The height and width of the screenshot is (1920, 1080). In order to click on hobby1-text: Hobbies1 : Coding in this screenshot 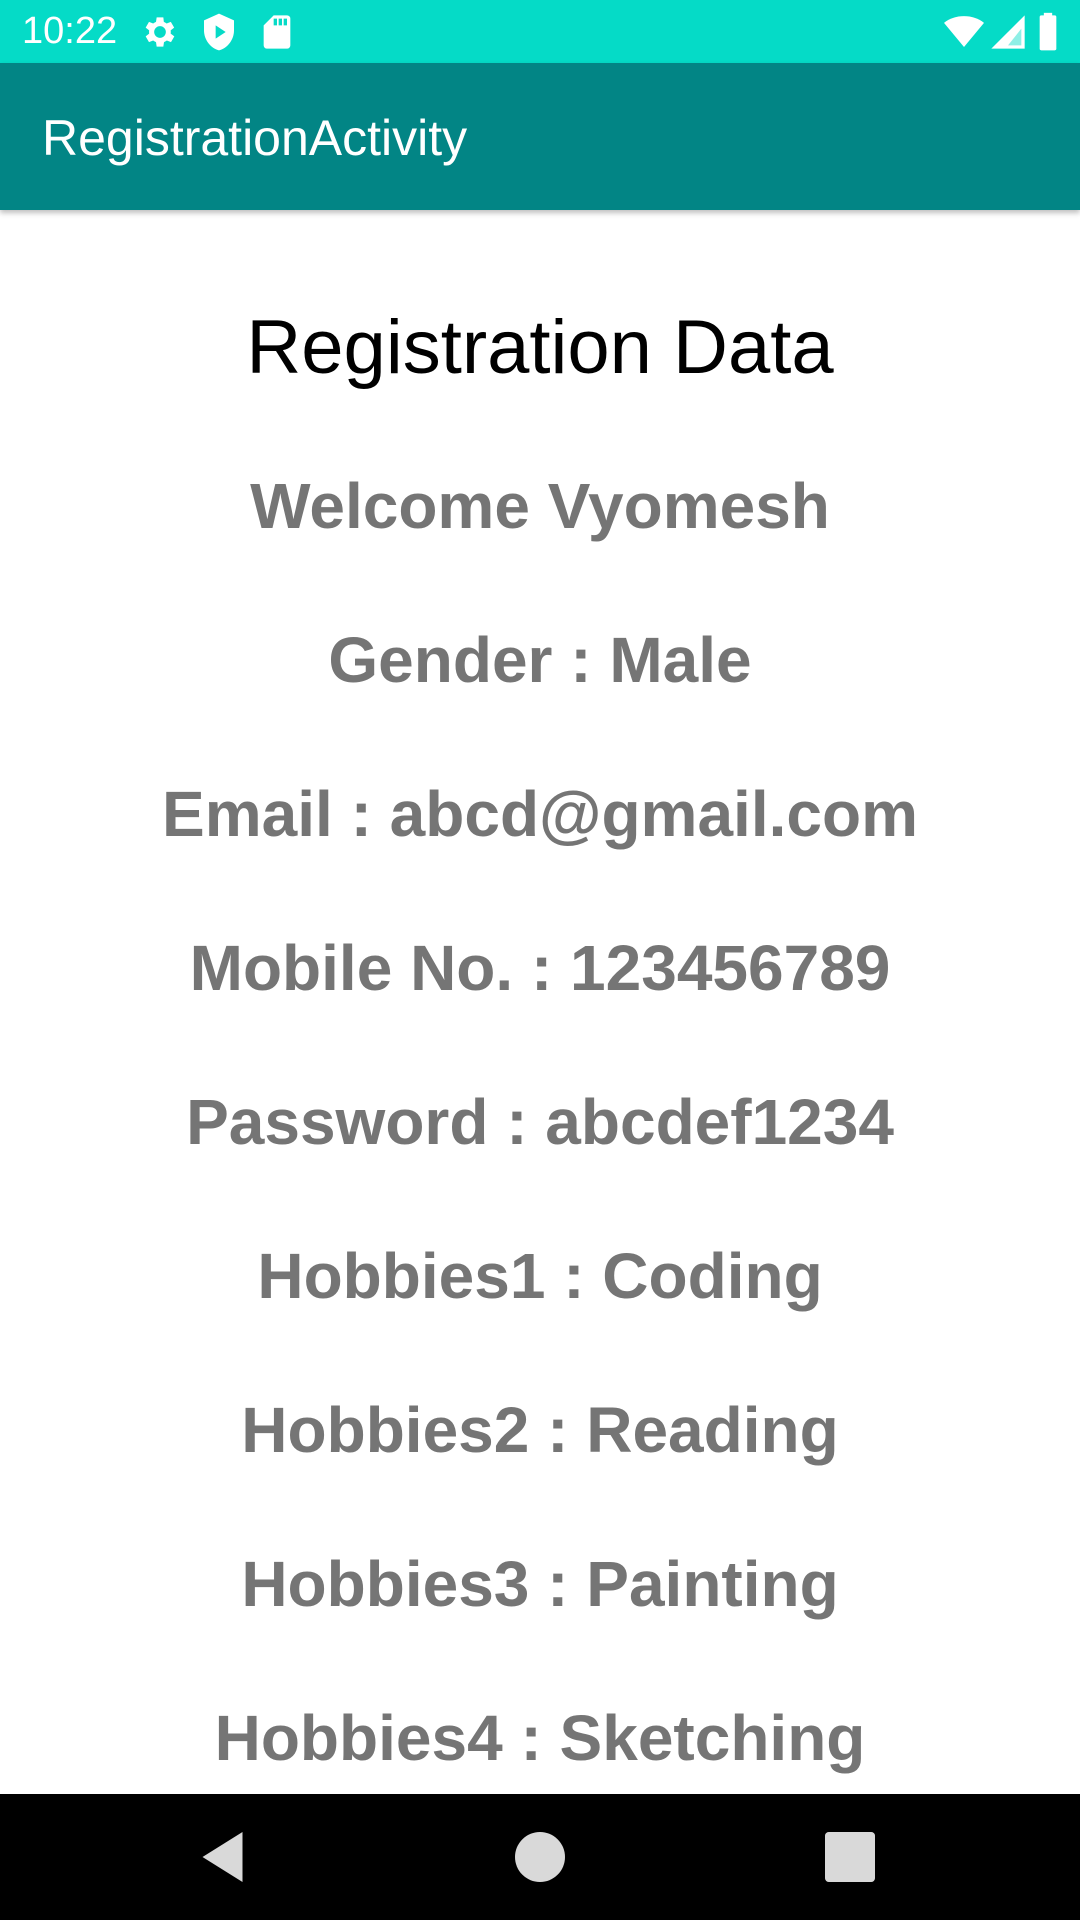, I will do `click(540, 1276)`.